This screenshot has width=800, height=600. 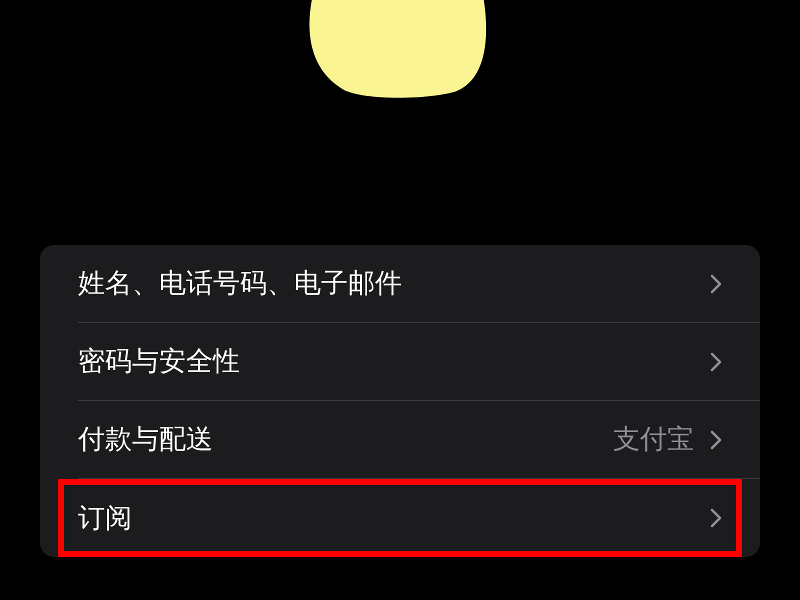 I want to click on row-value: 支付宝, so click(x=653, y=439).